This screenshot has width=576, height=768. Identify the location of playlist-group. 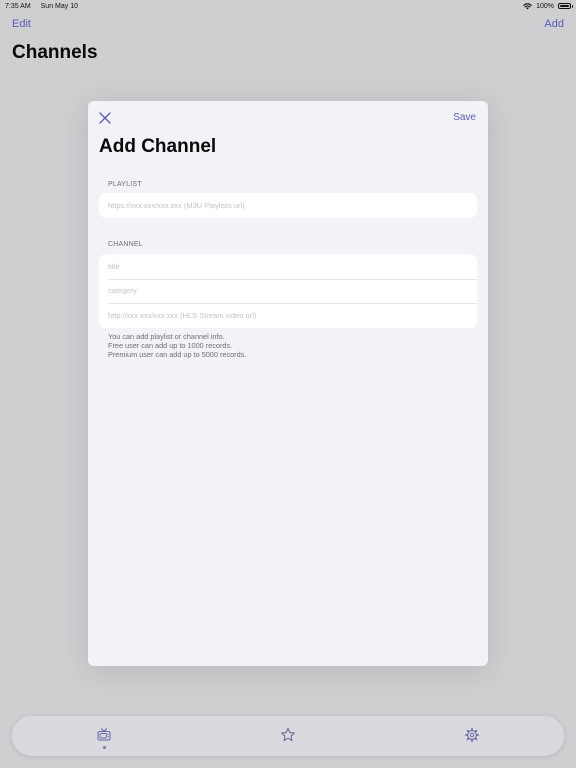
(288, 205).